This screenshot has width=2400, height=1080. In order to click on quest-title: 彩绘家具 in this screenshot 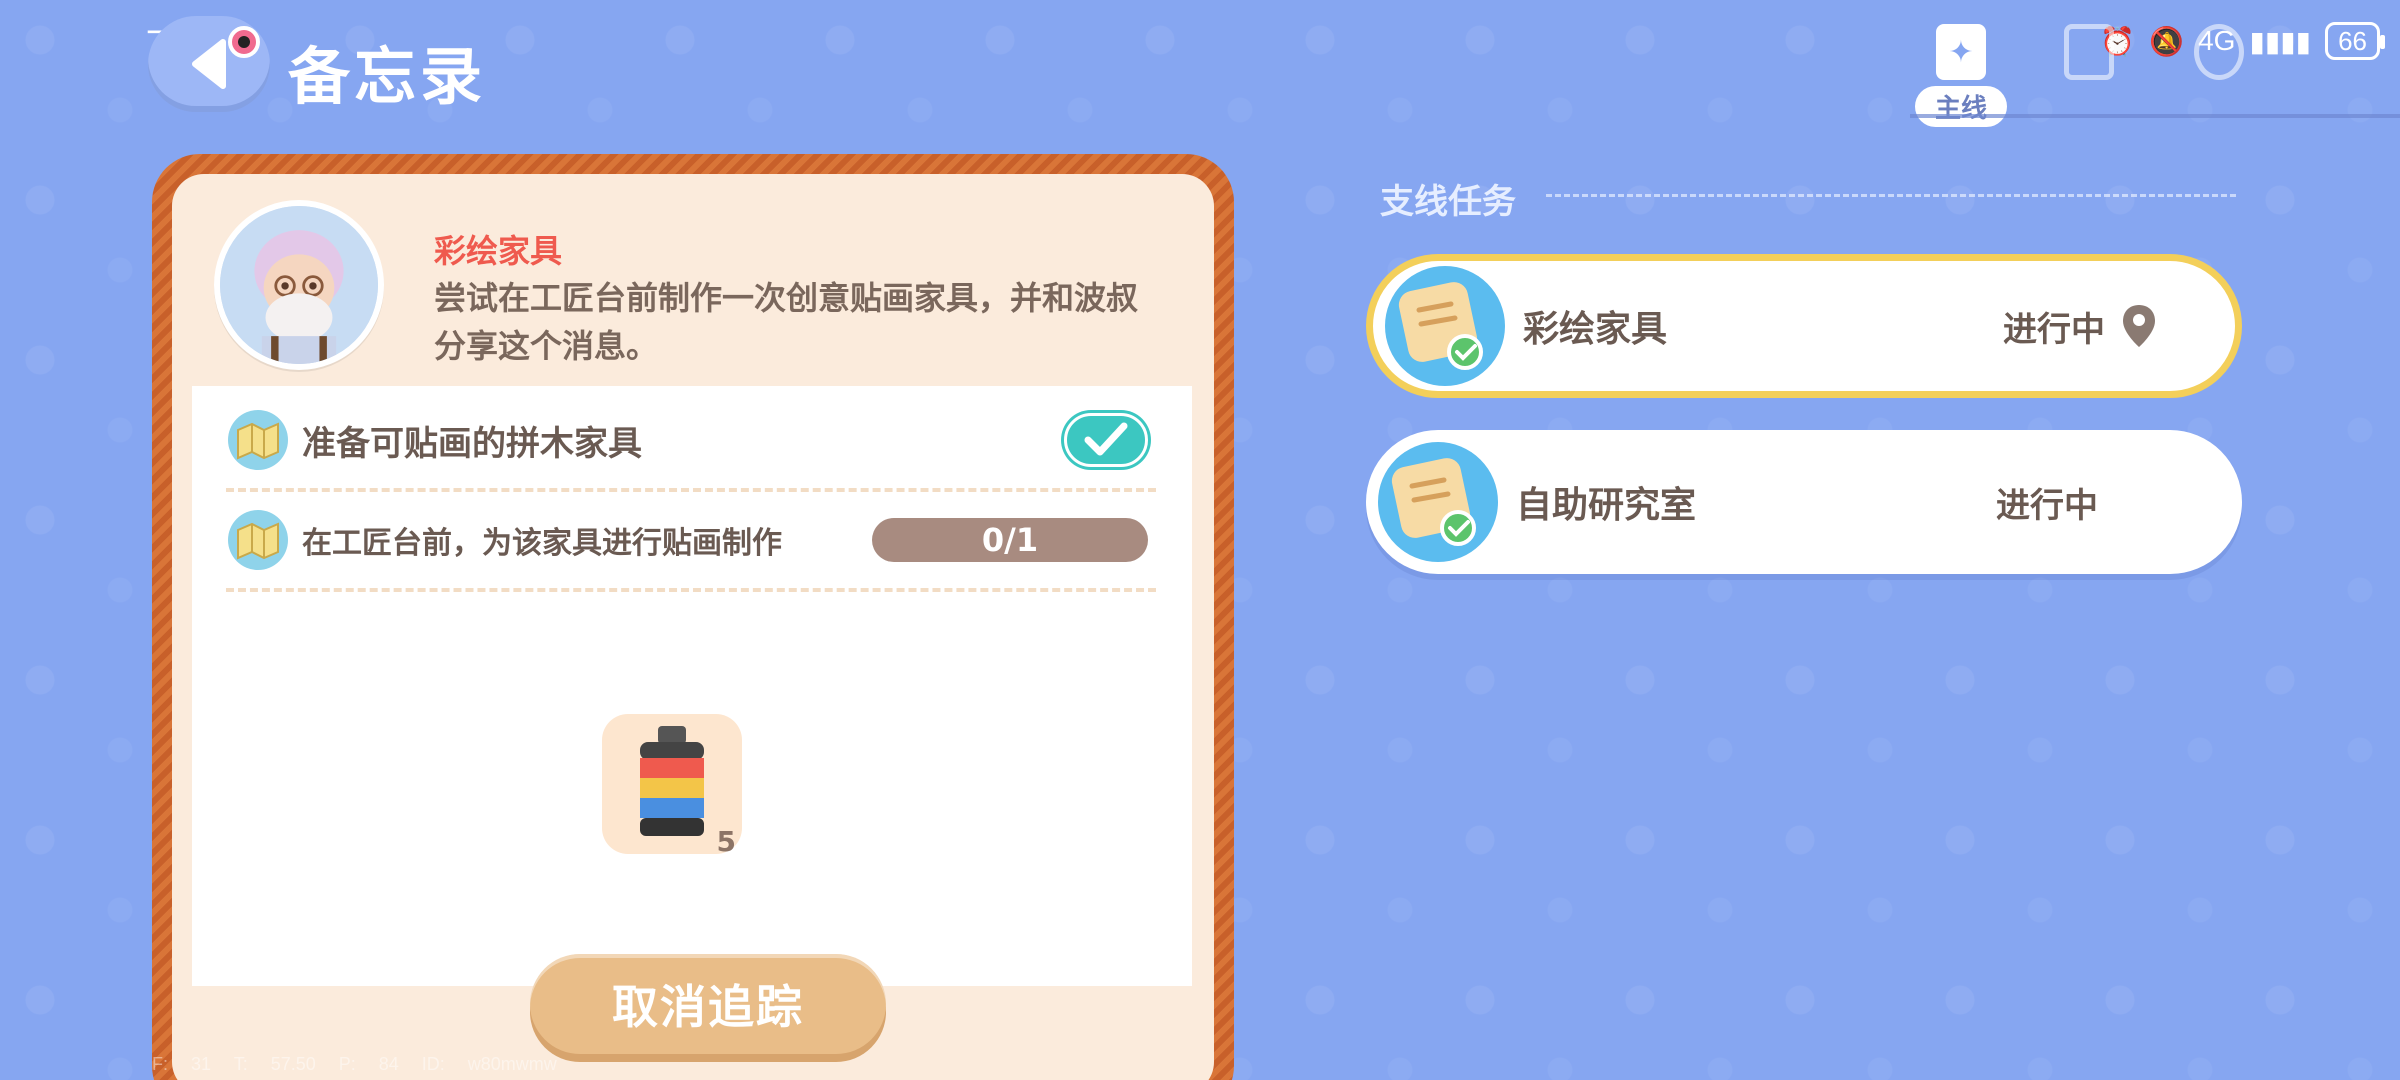, I will do `click(498, 251)`.